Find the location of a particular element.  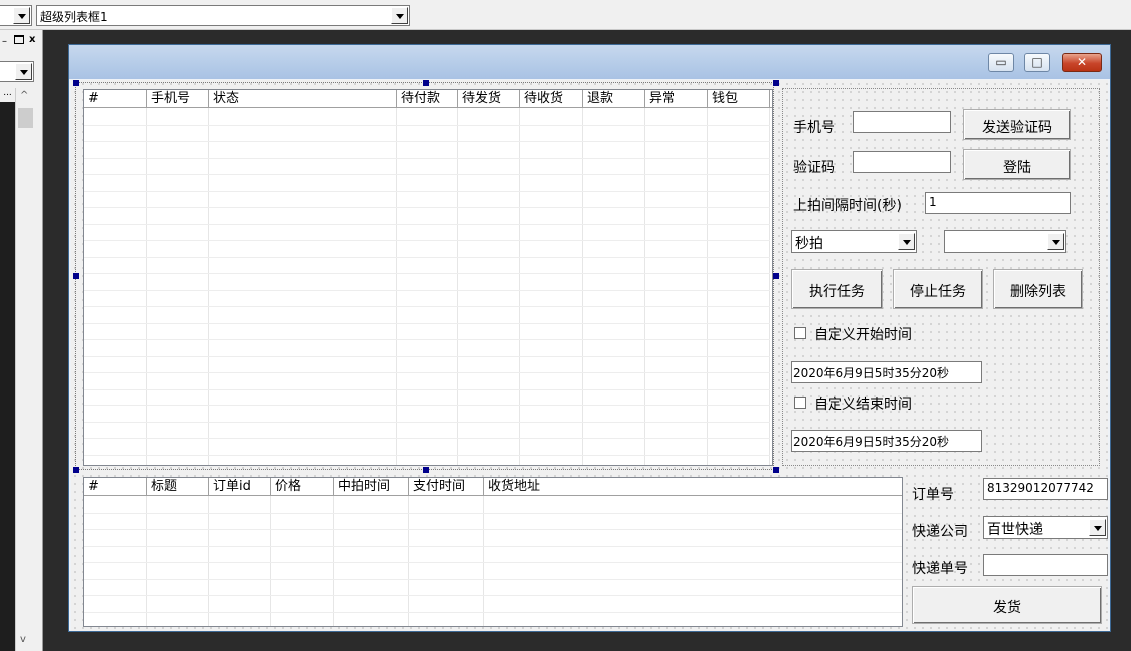

dock-maximize-icon is located at coordinates (19, 39).